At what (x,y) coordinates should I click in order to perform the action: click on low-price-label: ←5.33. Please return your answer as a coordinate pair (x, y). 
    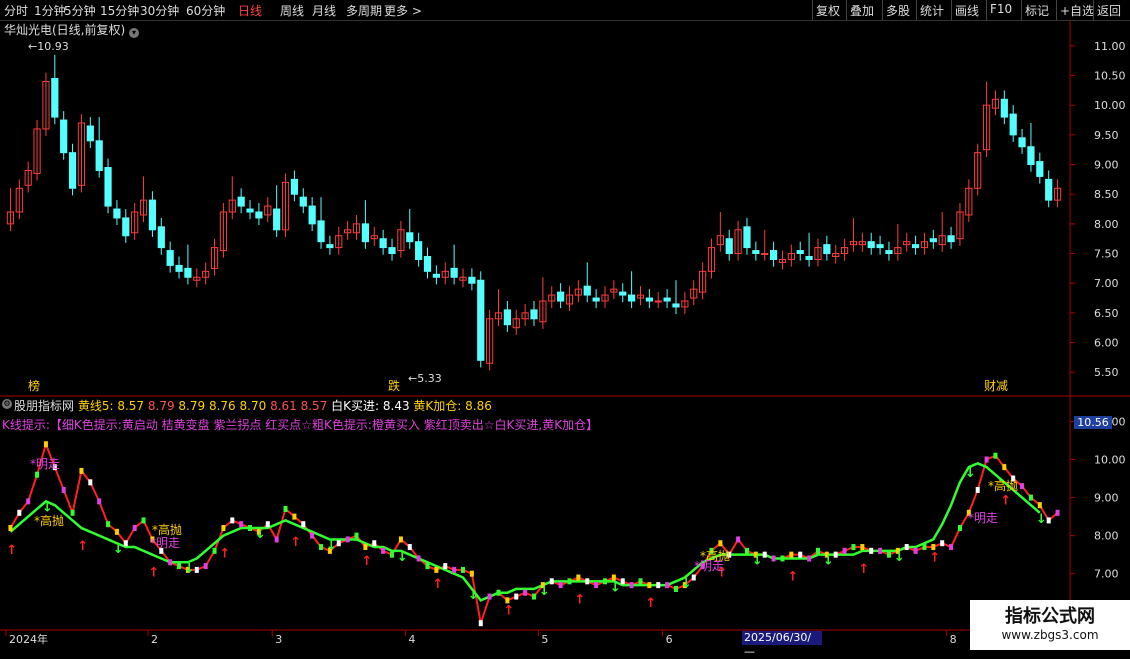
    Looking at the image, I should click on (425, 378).